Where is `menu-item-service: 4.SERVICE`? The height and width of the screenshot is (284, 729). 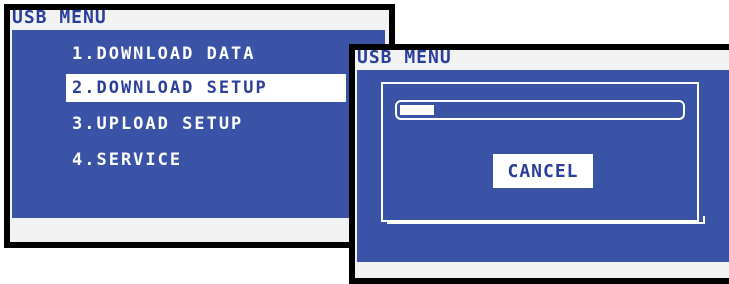 menu-item-service: 4.SERVICE is located at coordinates (127, 160).